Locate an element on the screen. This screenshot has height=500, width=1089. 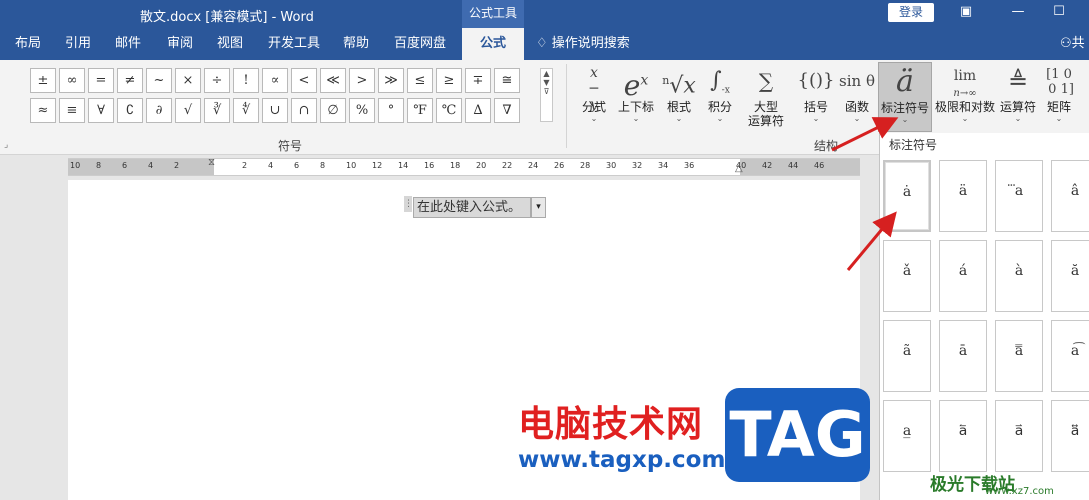
accent-option: à is located at coordinates (1019, 276).